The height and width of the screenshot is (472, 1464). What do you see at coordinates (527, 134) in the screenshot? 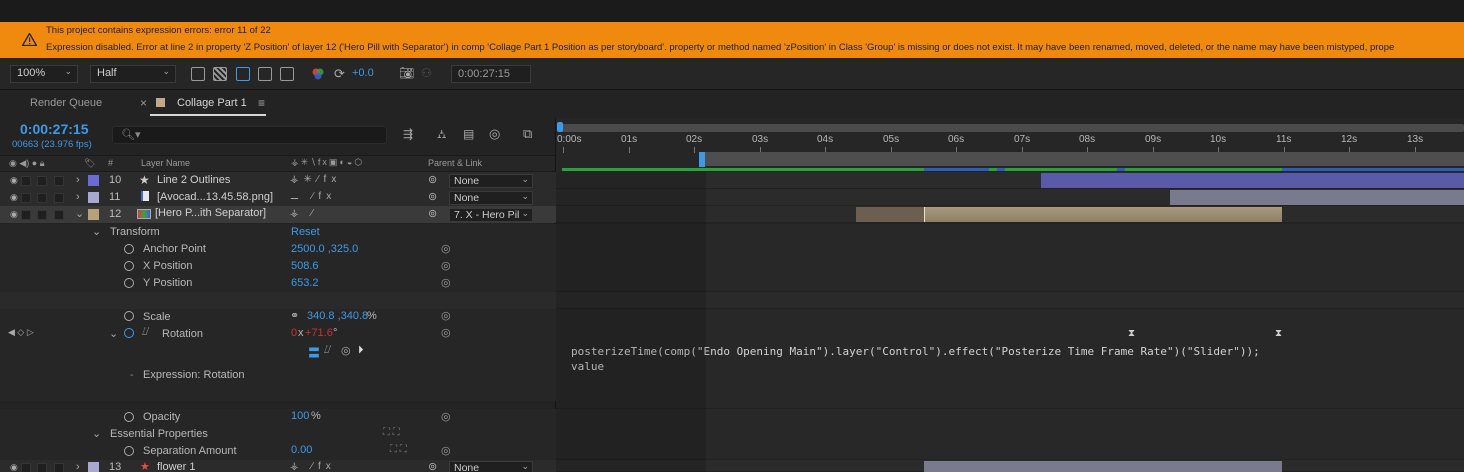
I see `graph-editor-icon: ⧉` at bounding box center [527, 134].